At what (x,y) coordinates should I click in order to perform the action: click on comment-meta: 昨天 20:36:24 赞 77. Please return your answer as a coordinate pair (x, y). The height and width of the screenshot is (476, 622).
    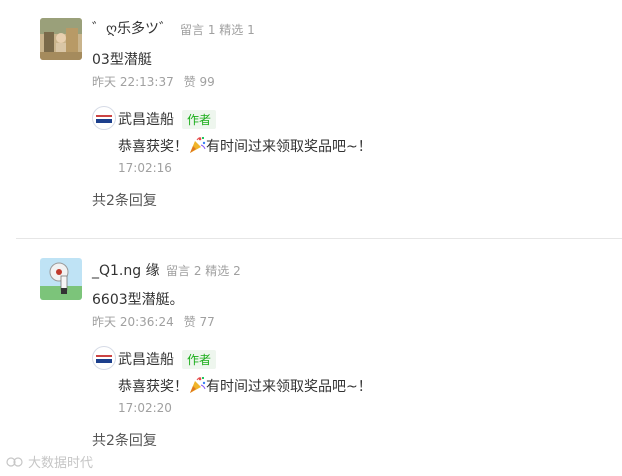
    Looking at the image, I should click on (153, 321).